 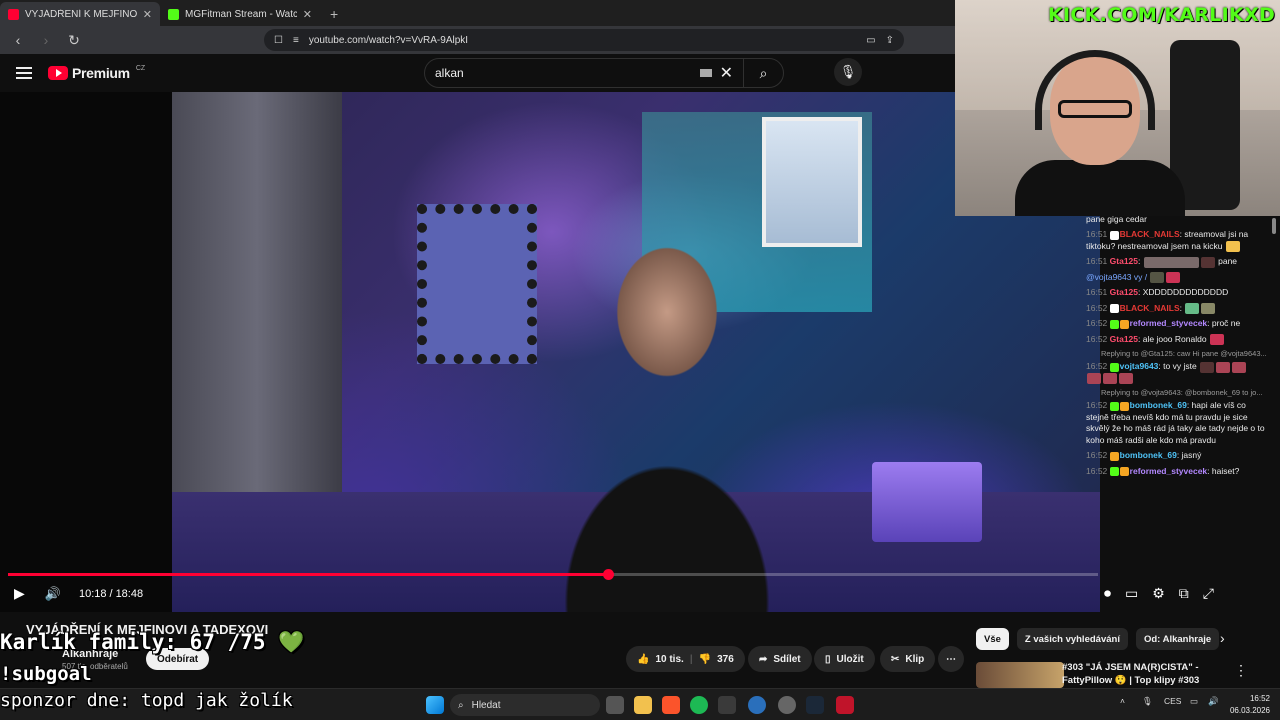 I want to click on steam-icon, so click(x=815, y=705).